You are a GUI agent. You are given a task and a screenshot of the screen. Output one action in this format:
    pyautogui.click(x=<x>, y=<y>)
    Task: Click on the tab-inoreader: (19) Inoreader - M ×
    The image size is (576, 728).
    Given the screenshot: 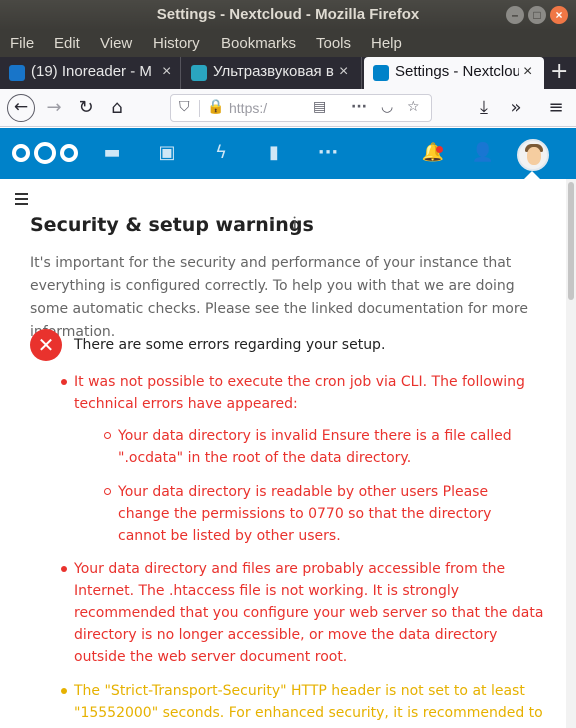 What is the action you would take?
    pyautogui.click(x=90, y=73)
    